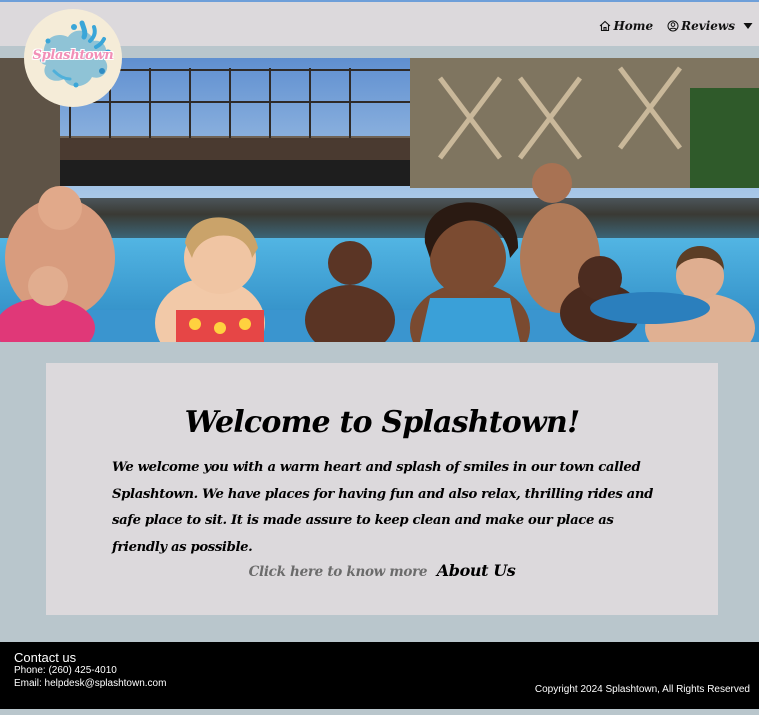 This screenshot has height=715, width=759. I want to click on site-logo: Splashtown, so click(73, 58).